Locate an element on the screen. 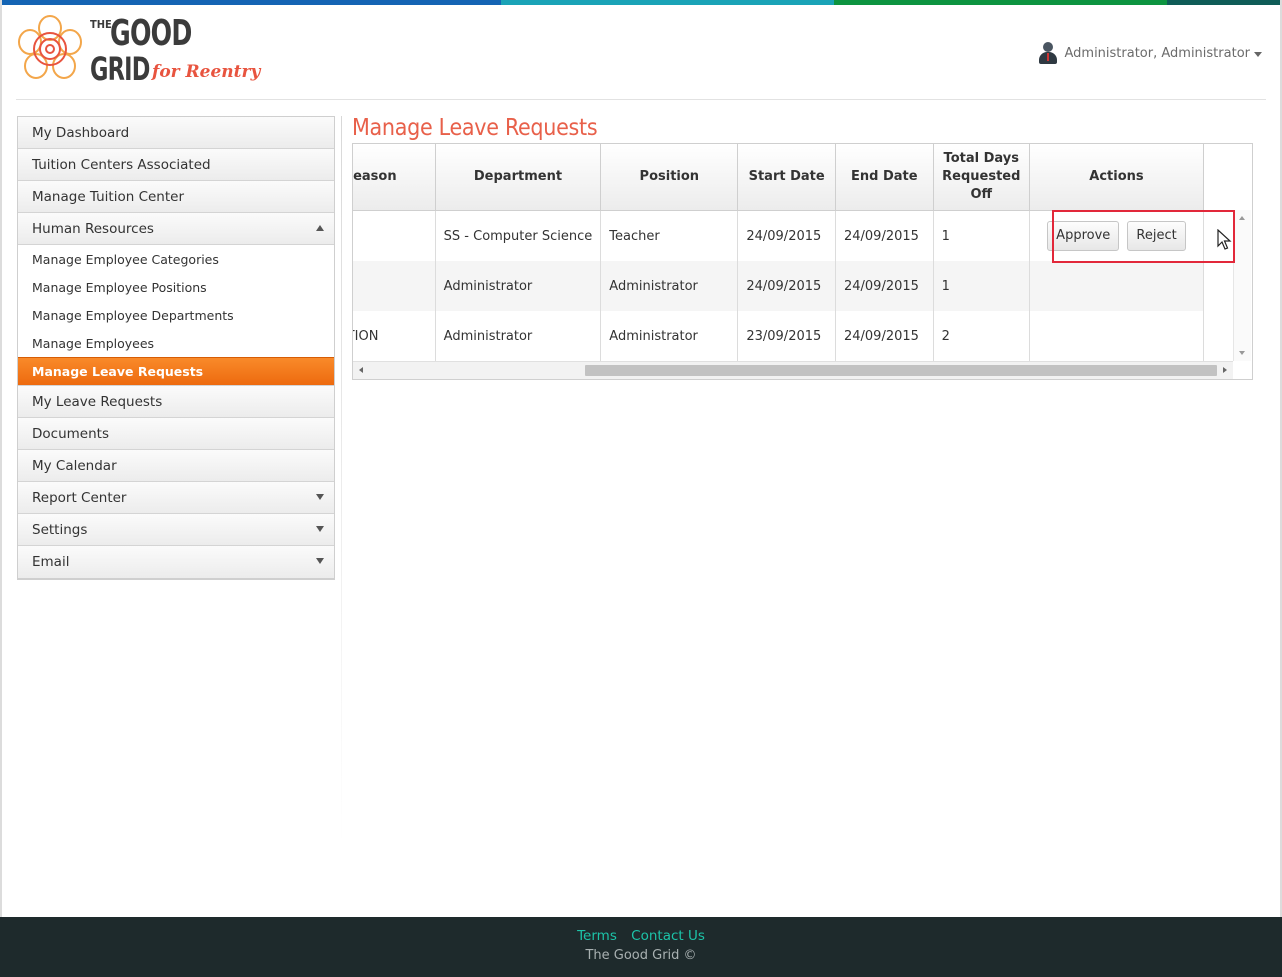 This screenshot has width=1282, height=977. user-avatar-icon is located at coordinates (1048, 53).